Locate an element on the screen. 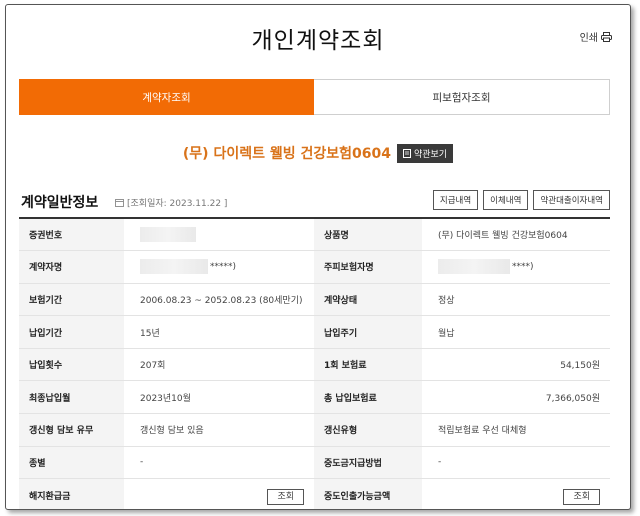 This screenshot has width=640, height=516. interim-payment-method-label: 중도금지급방법 is located at coordinates (368, 463).